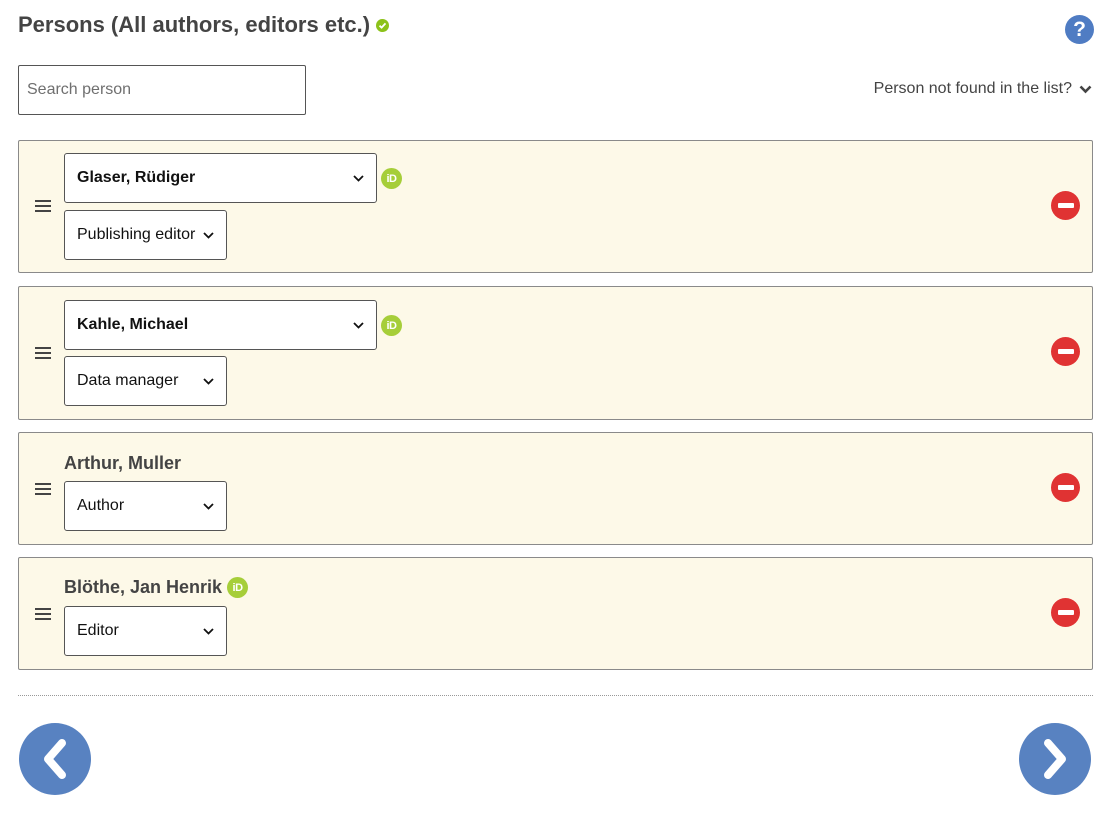  I want to click on person-role-value: Editor, so click(98, 630).